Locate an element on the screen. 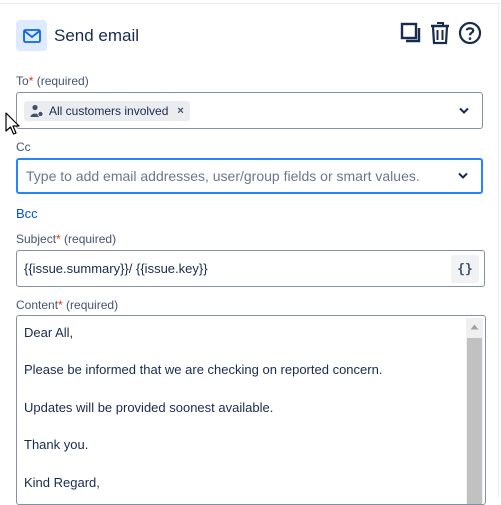 The width and height of the screenshot is (501, 505). customers-icon is located at coordinates (37, 111).